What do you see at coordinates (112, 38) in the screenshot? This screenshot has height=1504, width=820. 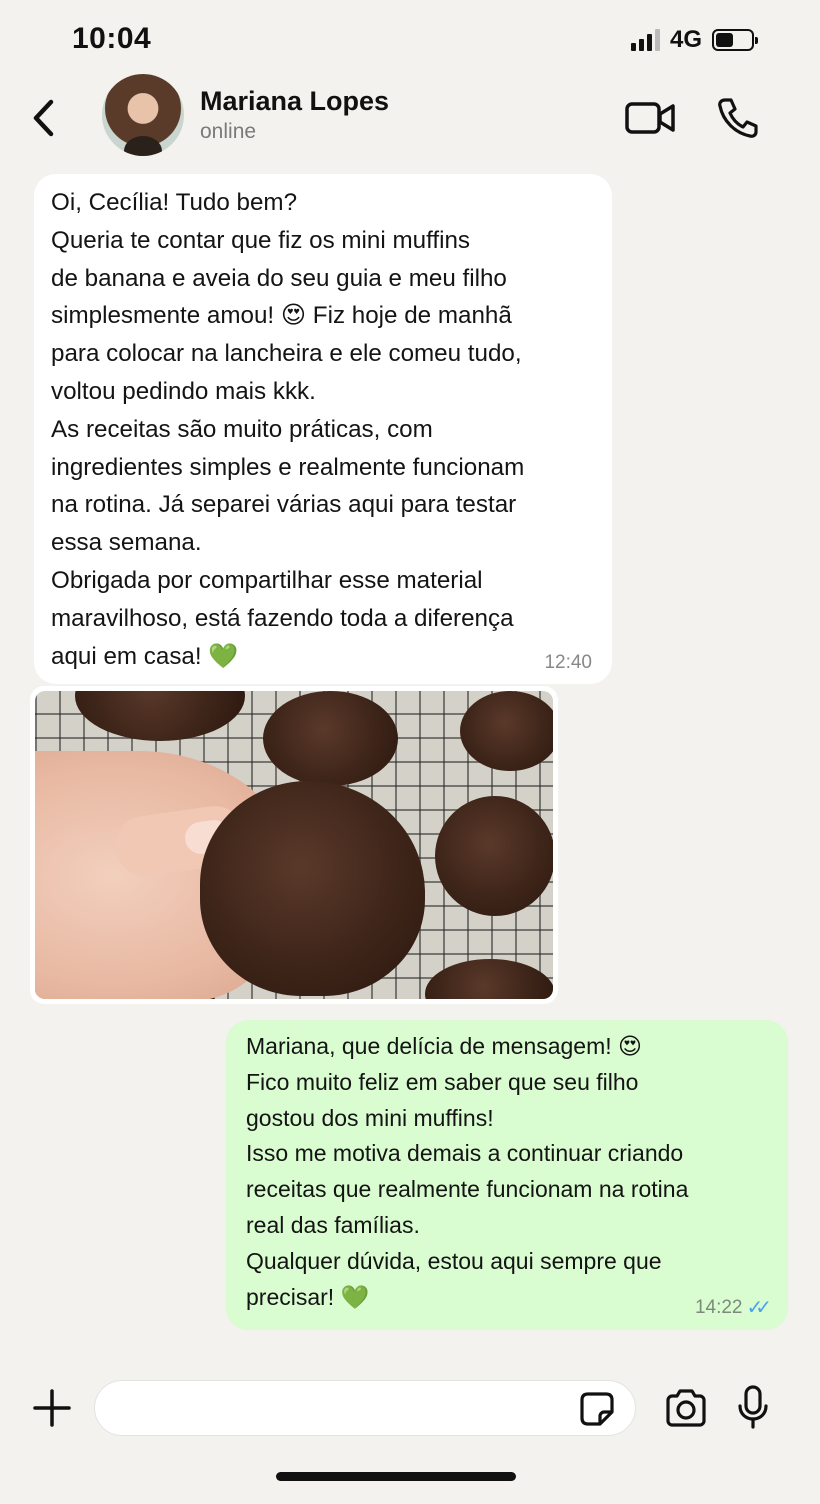 I see `status-time: 10:04` at bounding box center [112, 38].